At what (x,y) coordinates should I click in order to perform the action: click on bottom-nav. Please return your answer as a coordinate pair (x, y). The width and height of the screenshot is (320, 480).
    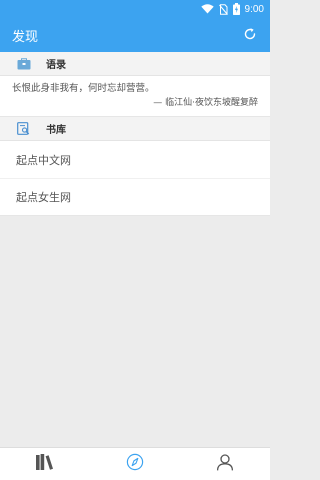
    Looking at the image, I should click on (135, 463).